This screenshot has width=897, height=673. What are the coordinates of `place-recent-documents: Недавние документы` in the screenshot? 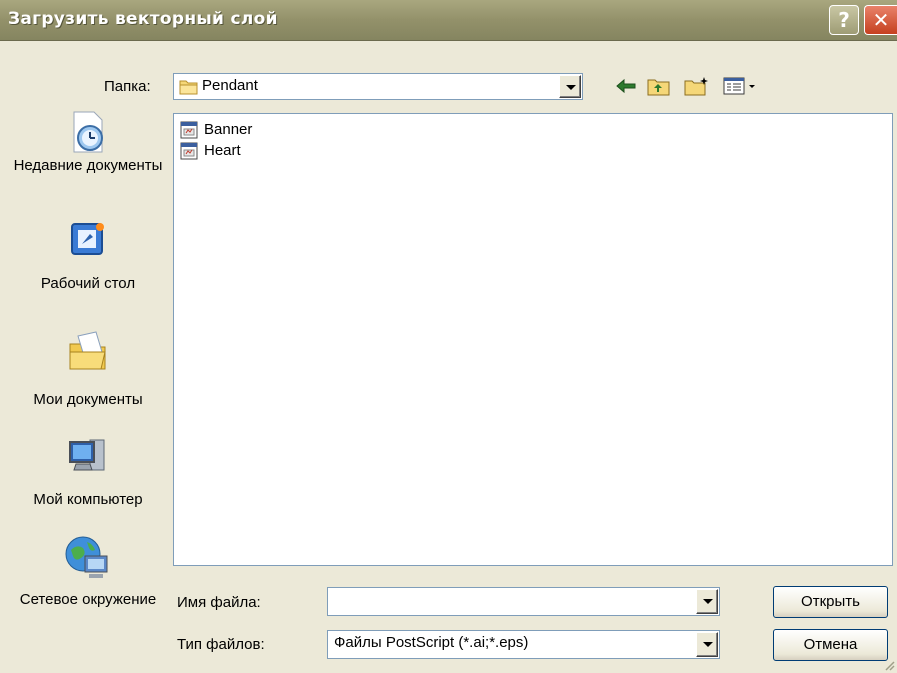 It's located at (88, 141).